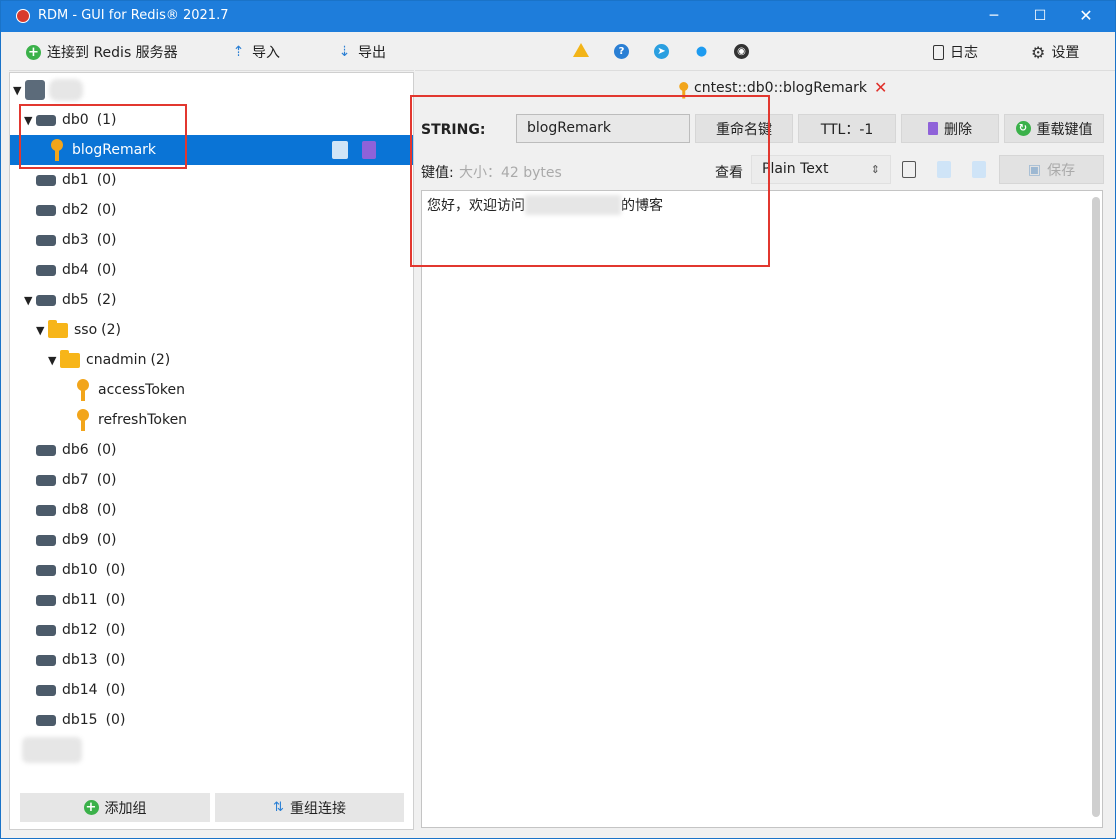 The width and height of the screenshot is (1116, 839). I want to click on key-row-accesstoken: accessToken, so click(211, 390).